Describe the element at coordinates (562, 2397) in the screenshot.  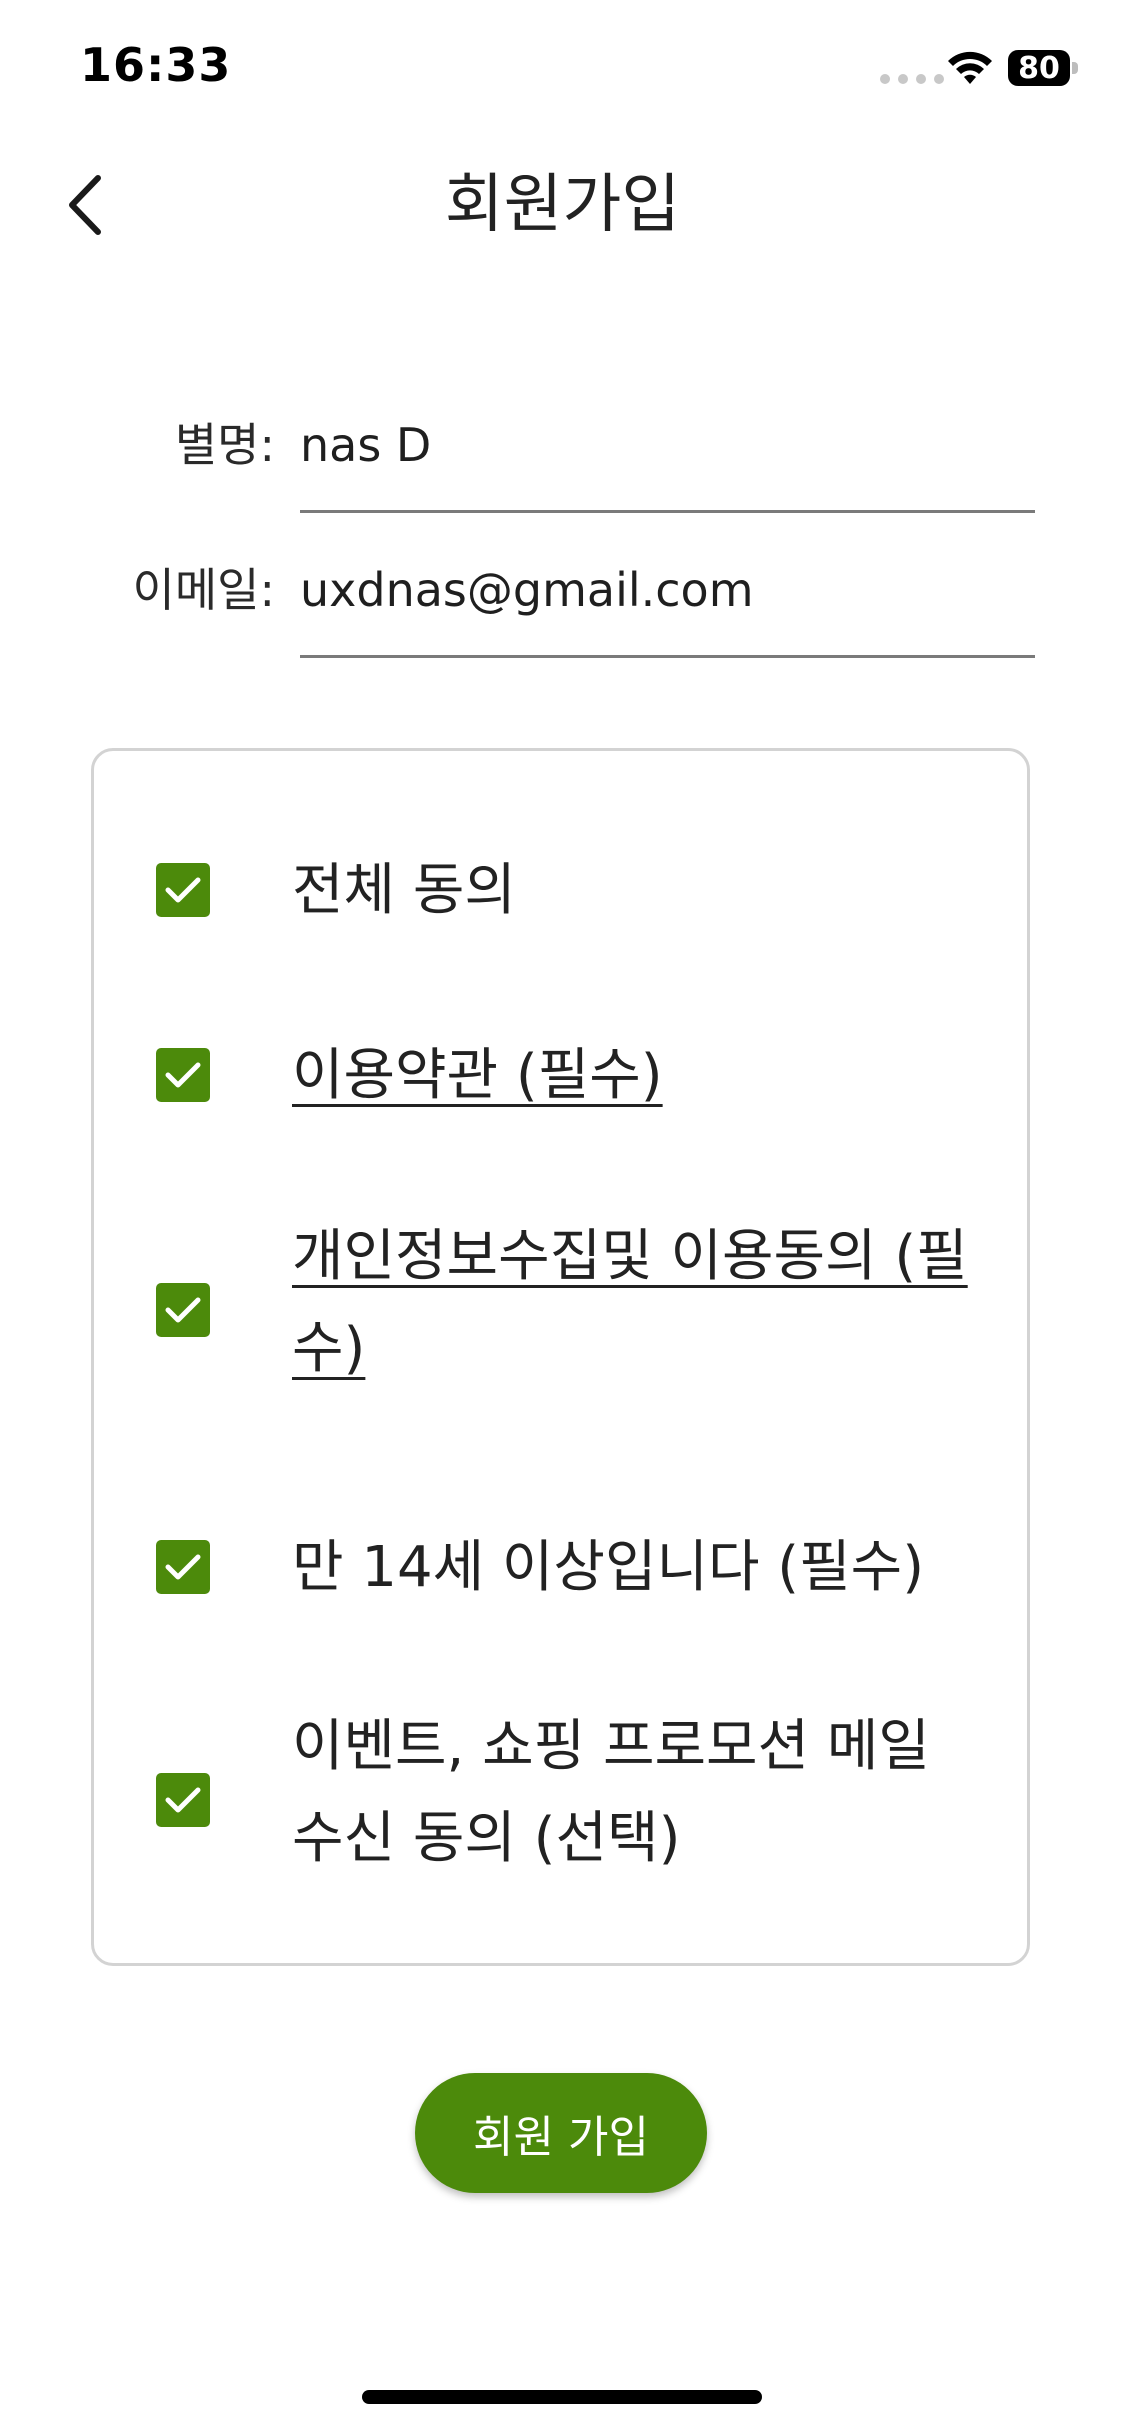
I see `home-indicator` at that location.